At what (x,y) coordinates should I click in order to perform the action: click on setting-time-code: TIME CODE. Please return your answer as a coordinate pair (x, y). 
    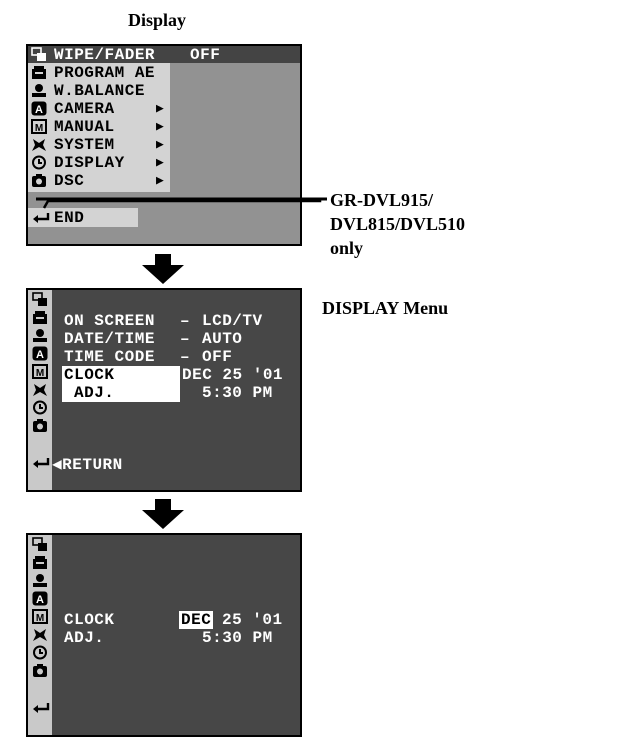
    Looking at the image, I should click on (109, 357).